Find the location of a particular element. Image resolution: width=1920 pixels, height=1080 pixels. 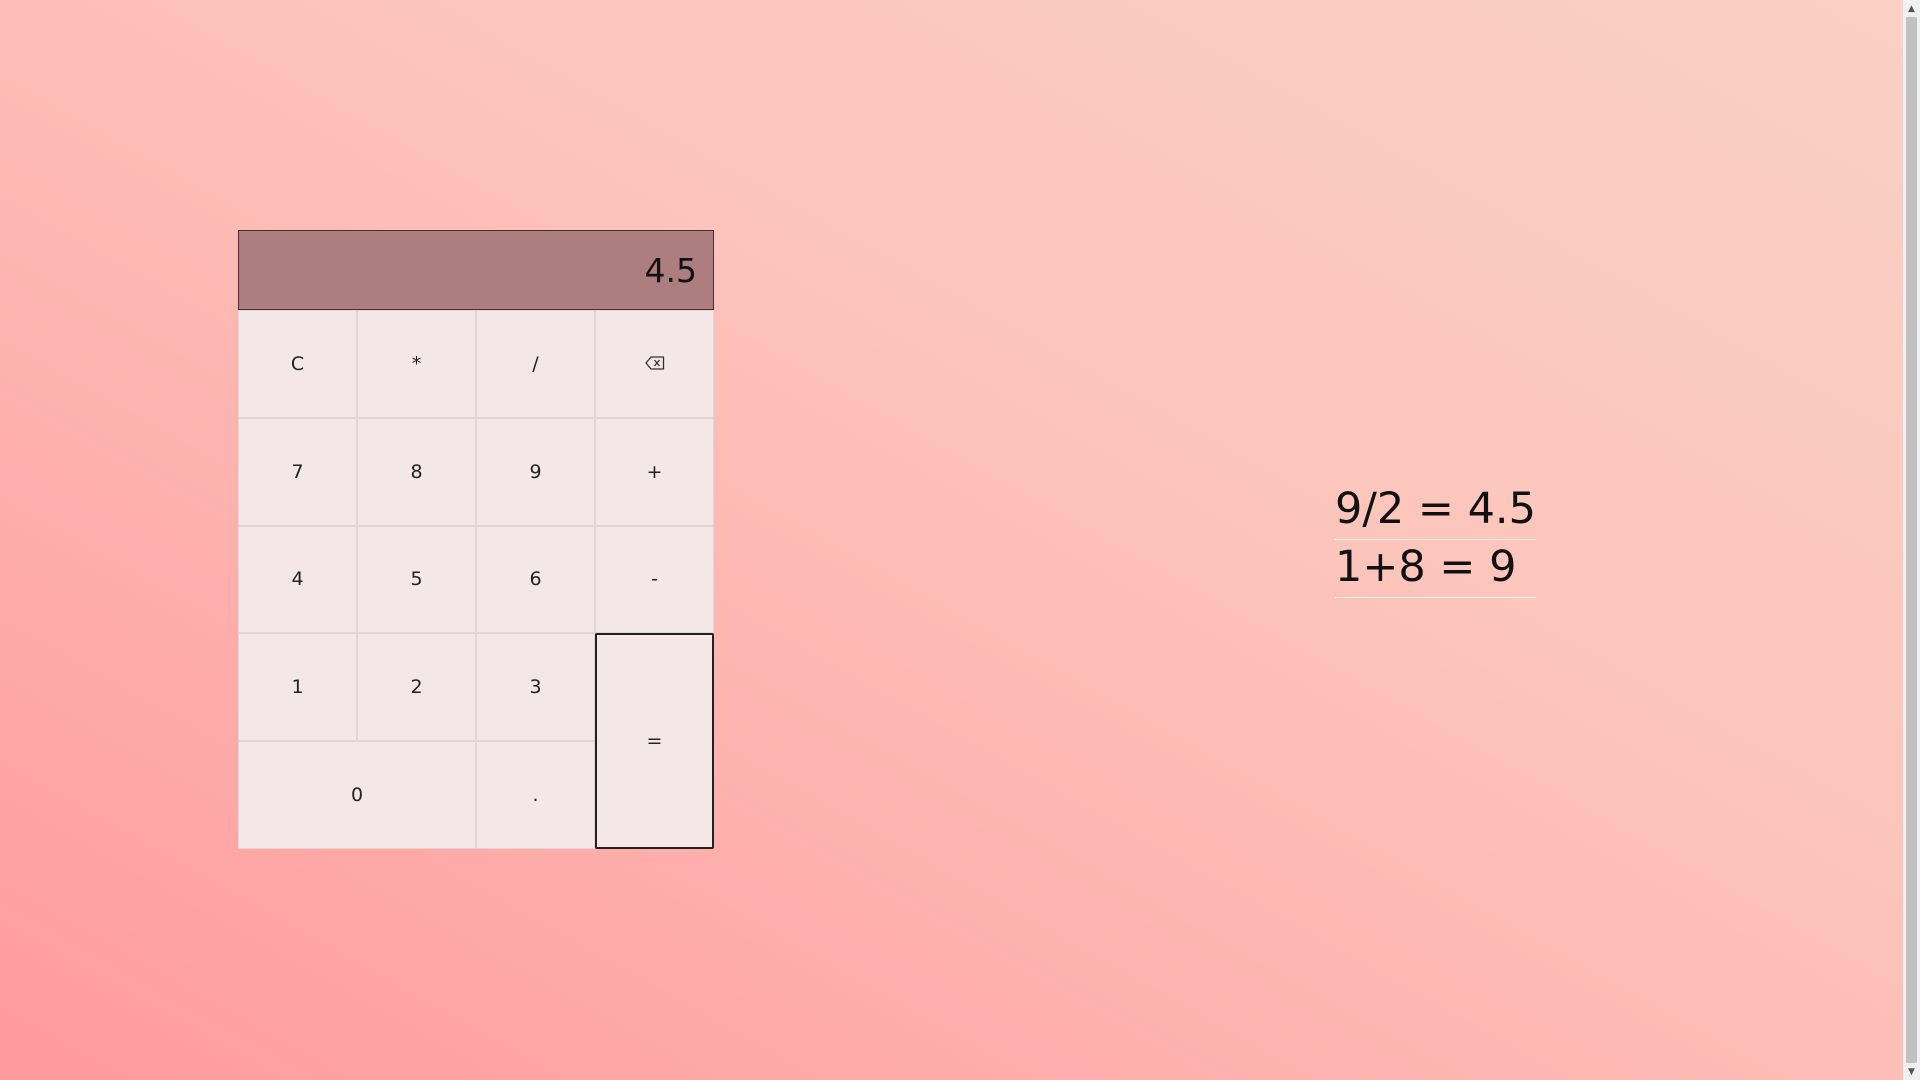

history-item: 1+8 = 9 is located at coordinates (1435, 569).